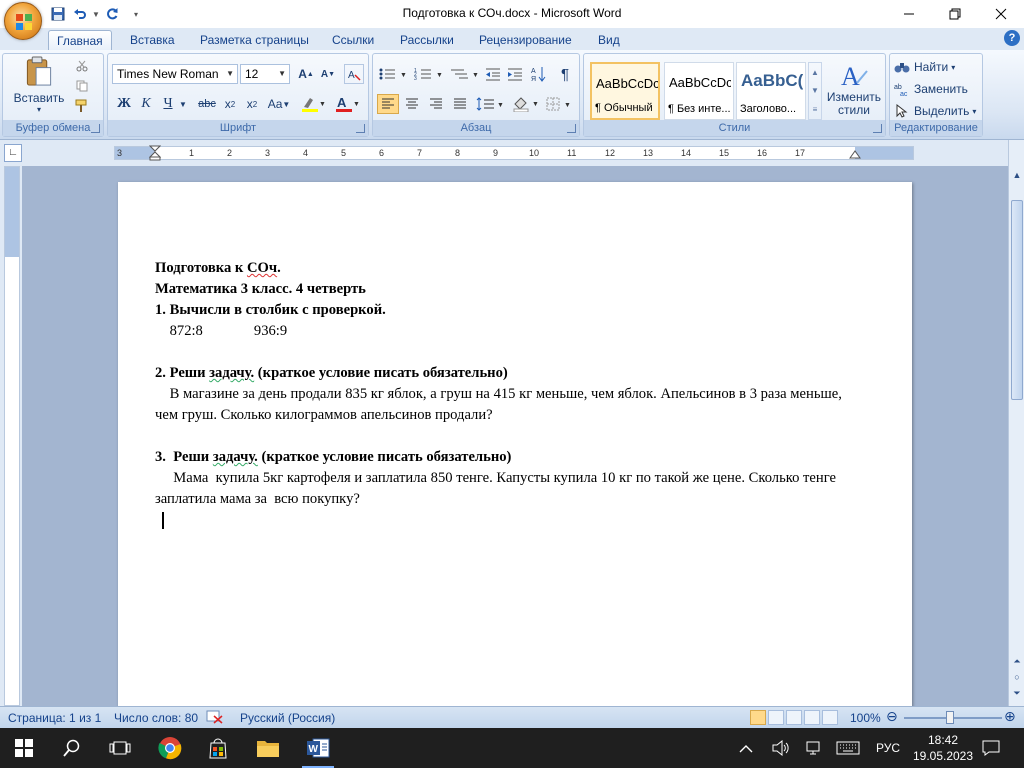  I want to click on search-icon, so click(72, 748).